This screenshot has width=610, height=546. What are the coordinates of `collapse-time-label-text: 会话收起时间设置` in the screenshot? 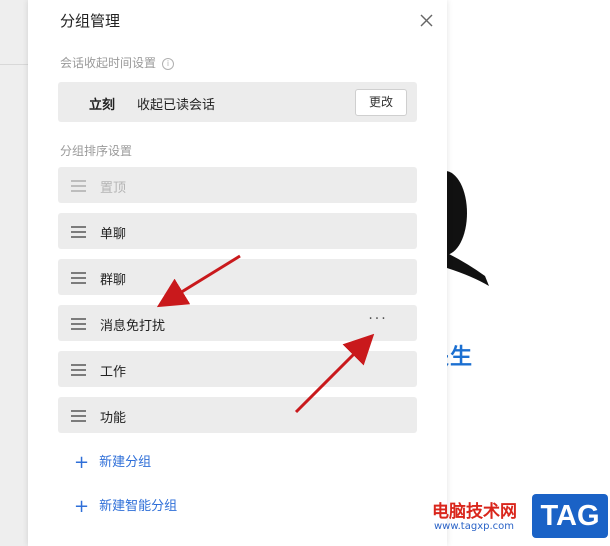 It's located at (108, 63).